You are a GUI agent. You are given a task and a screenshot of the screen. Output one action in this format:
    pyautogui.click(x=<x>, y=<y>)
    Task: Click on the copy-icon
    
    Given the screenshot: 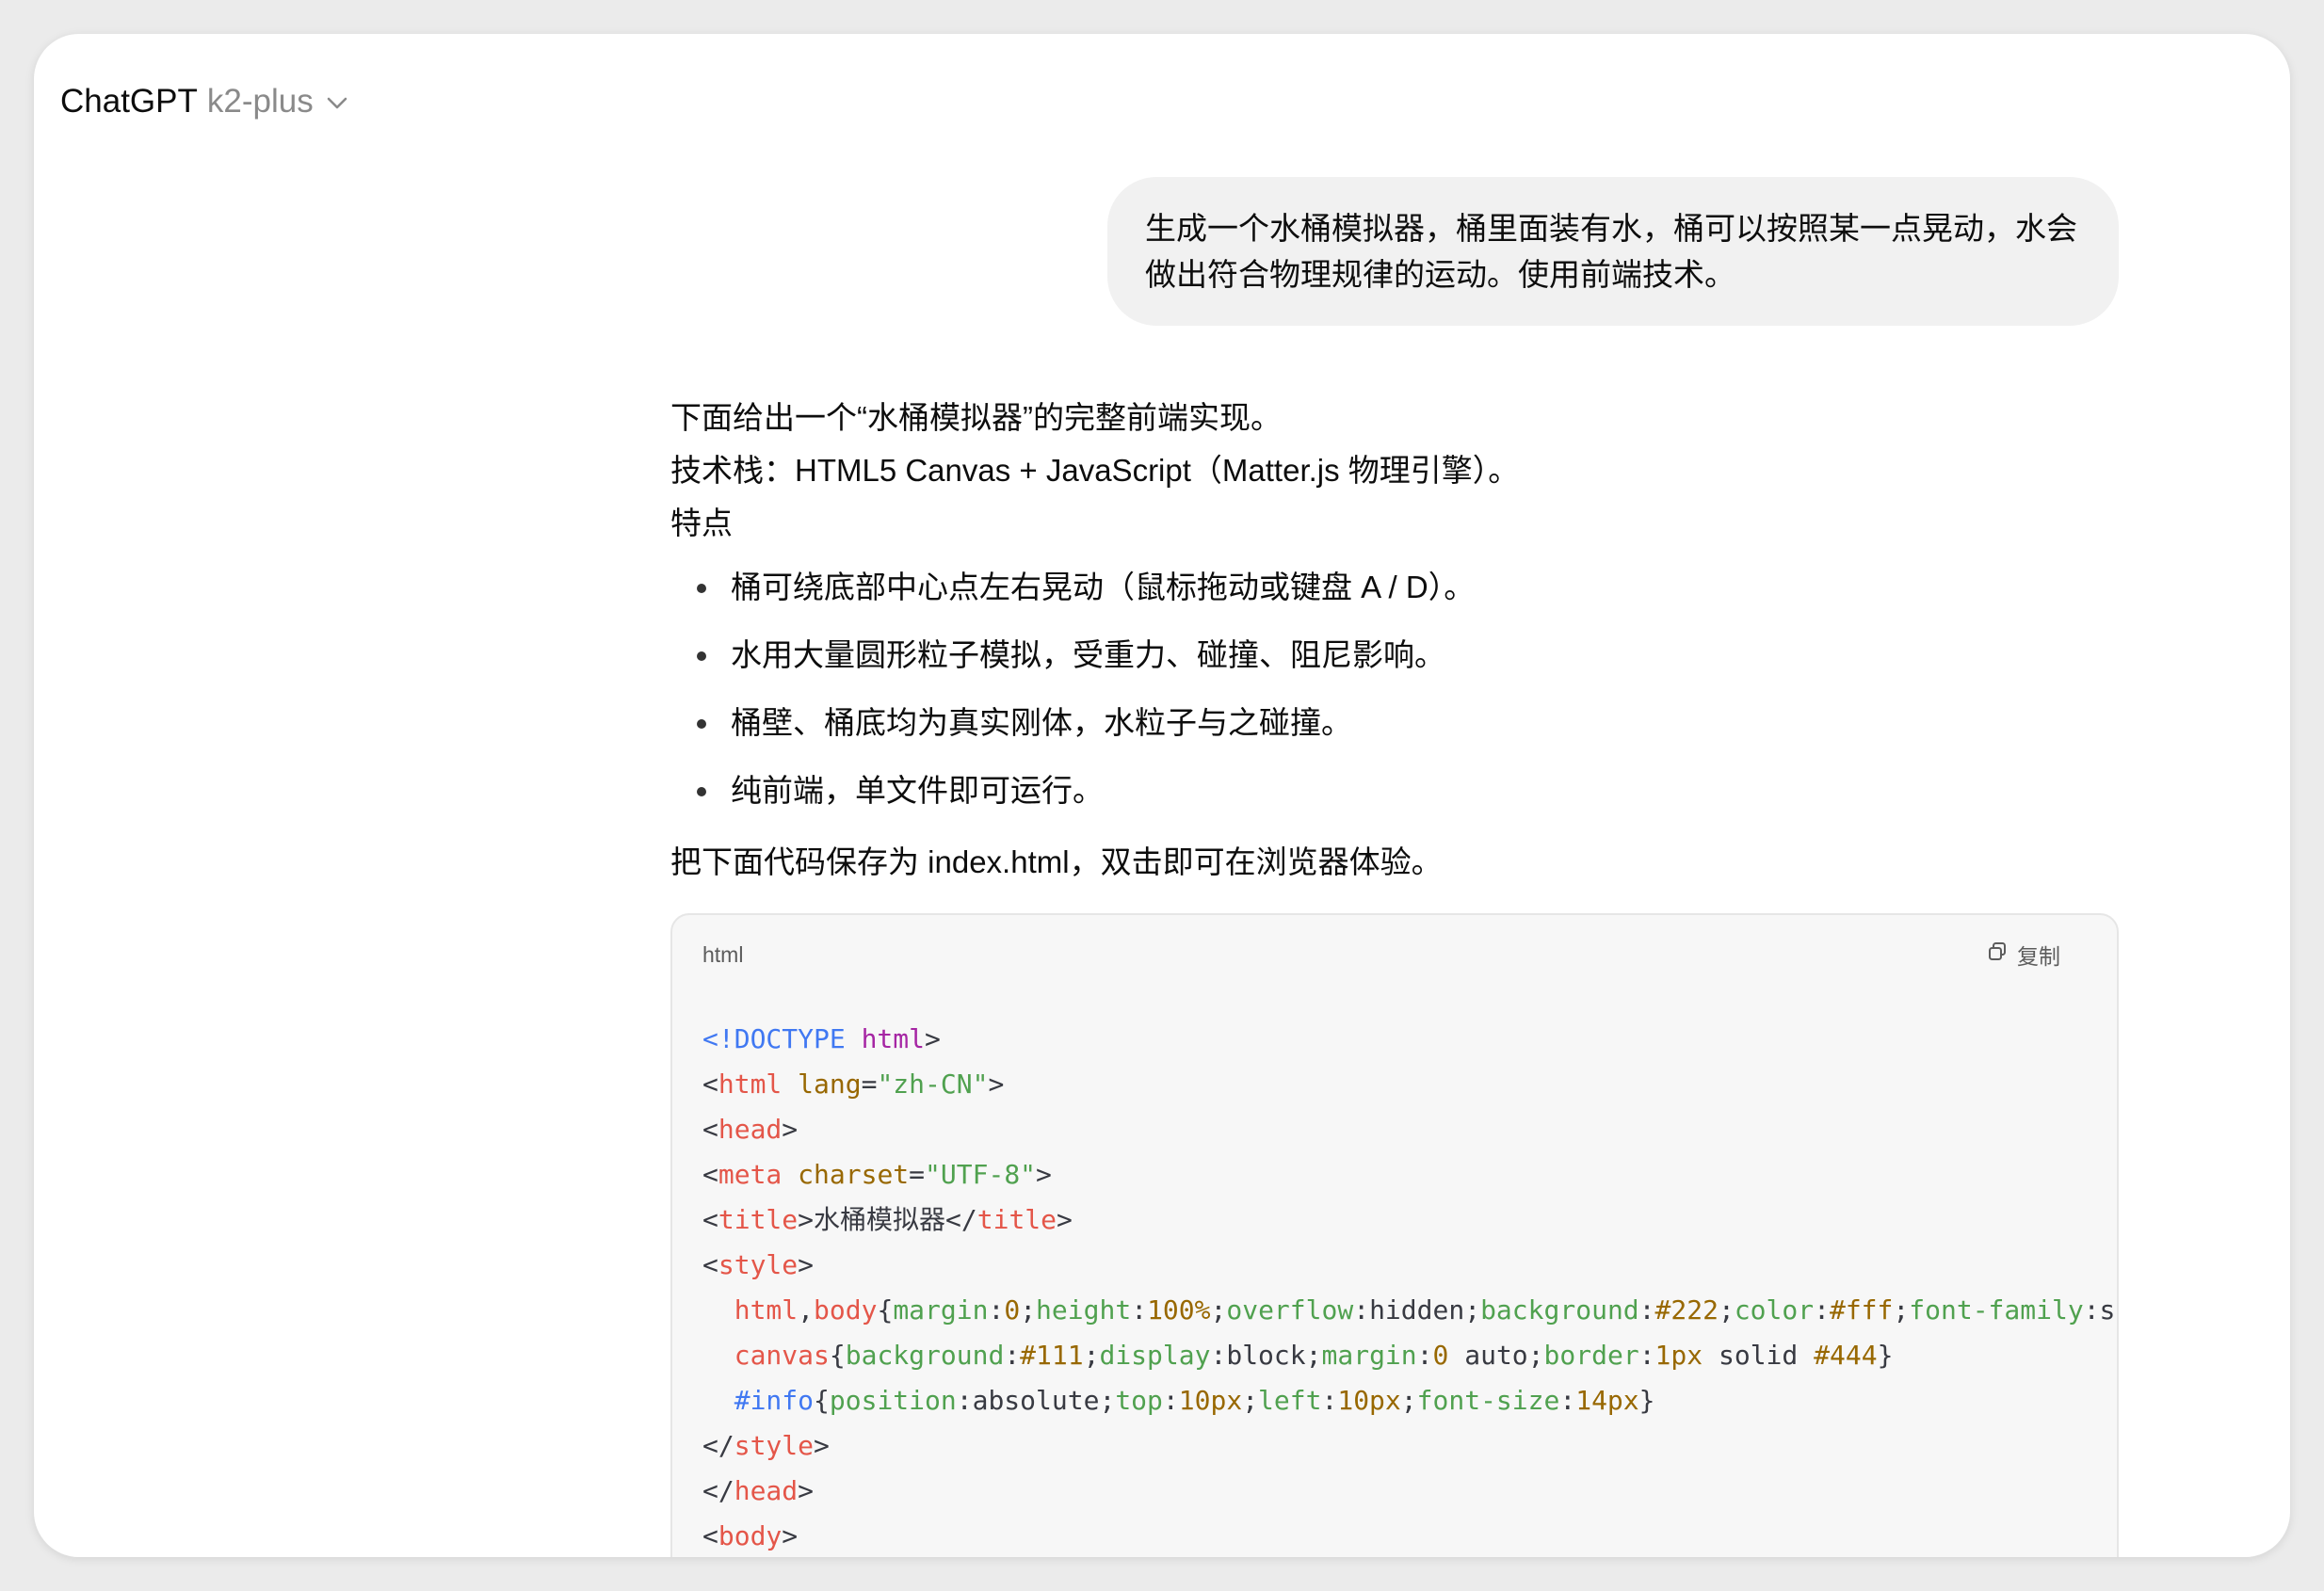 What is the action you would take?
    pyautogui.click(x=1997, y=955)
    